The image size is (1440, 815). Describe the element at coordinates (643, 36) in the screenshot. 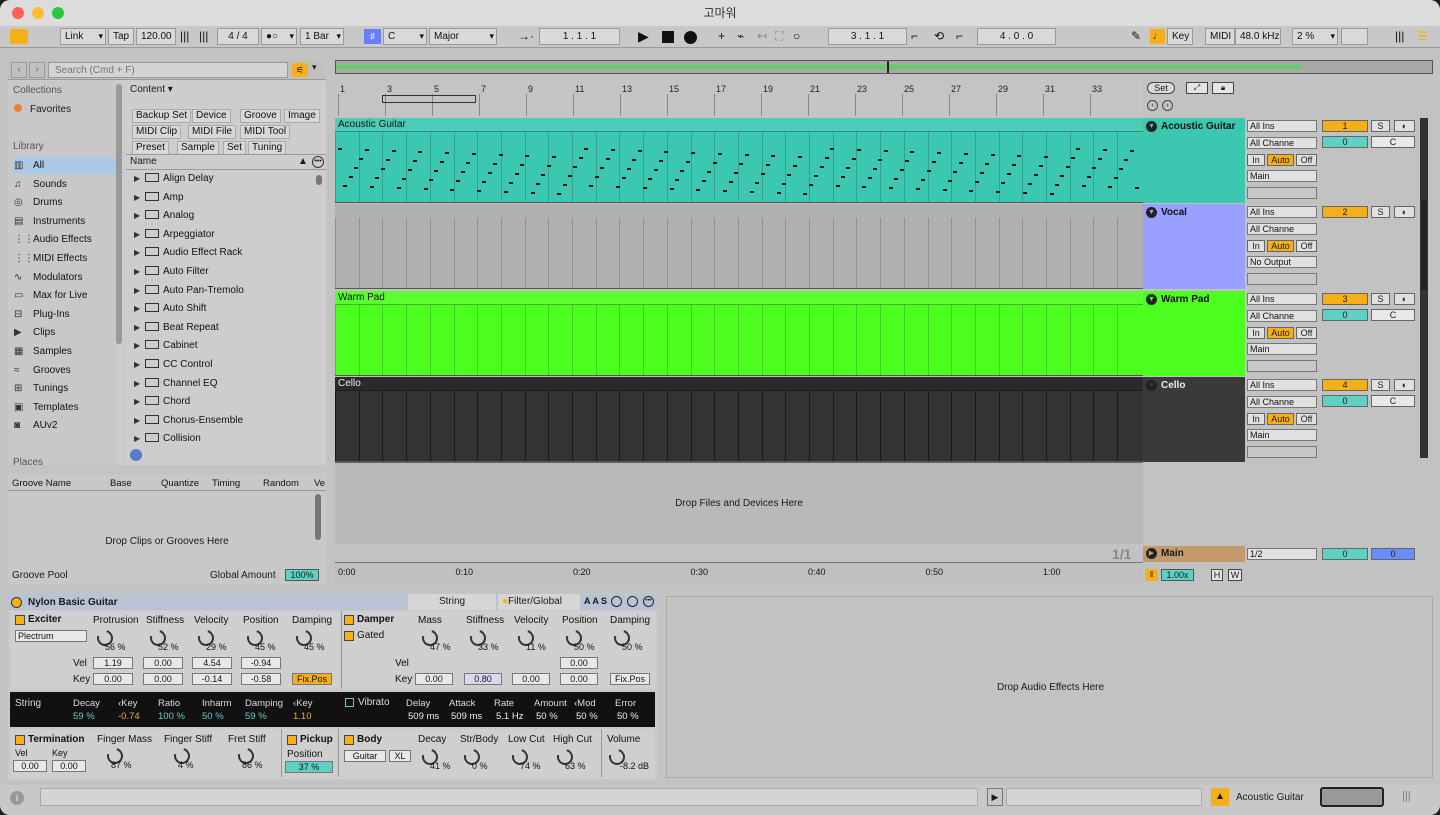

I see `play-icon: ▶` at that location.